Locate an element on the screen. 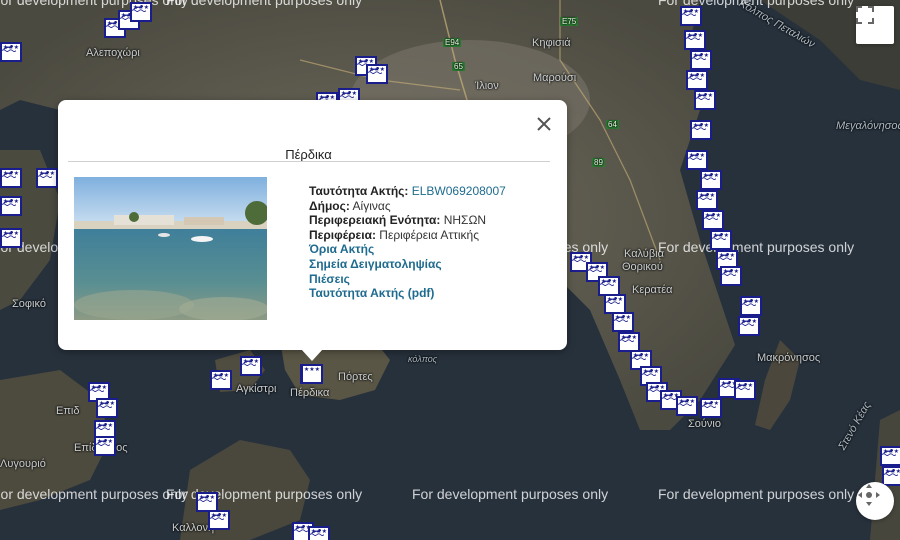 Image resolution: width=900 pixels, height=540 pixels. popup-pointer is located at coordinates (312, 355).